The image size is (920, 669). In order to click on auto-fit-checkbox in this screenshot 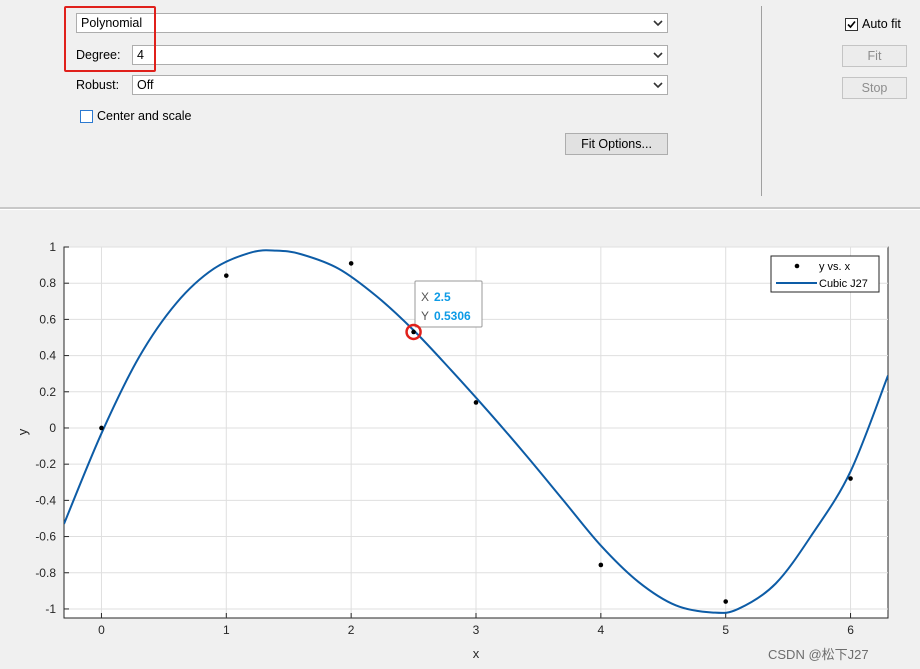, I will do `click(851, 24)`.